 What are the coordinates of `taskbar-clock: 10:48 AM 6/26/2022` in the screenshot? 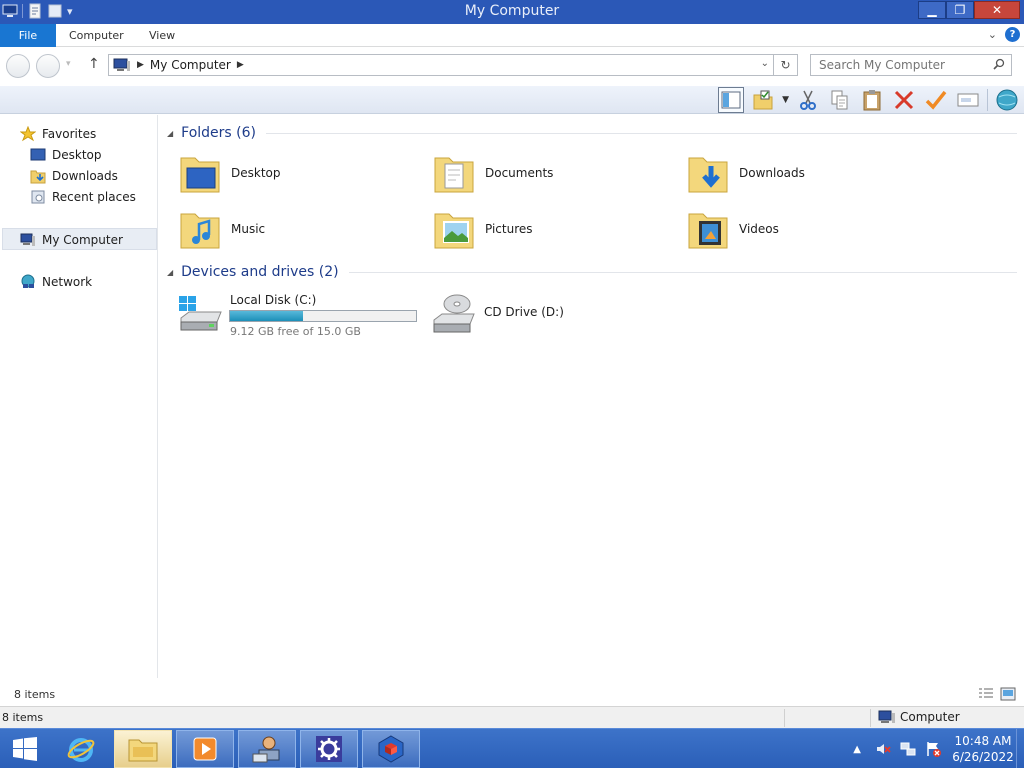 It's located at (983, 749).